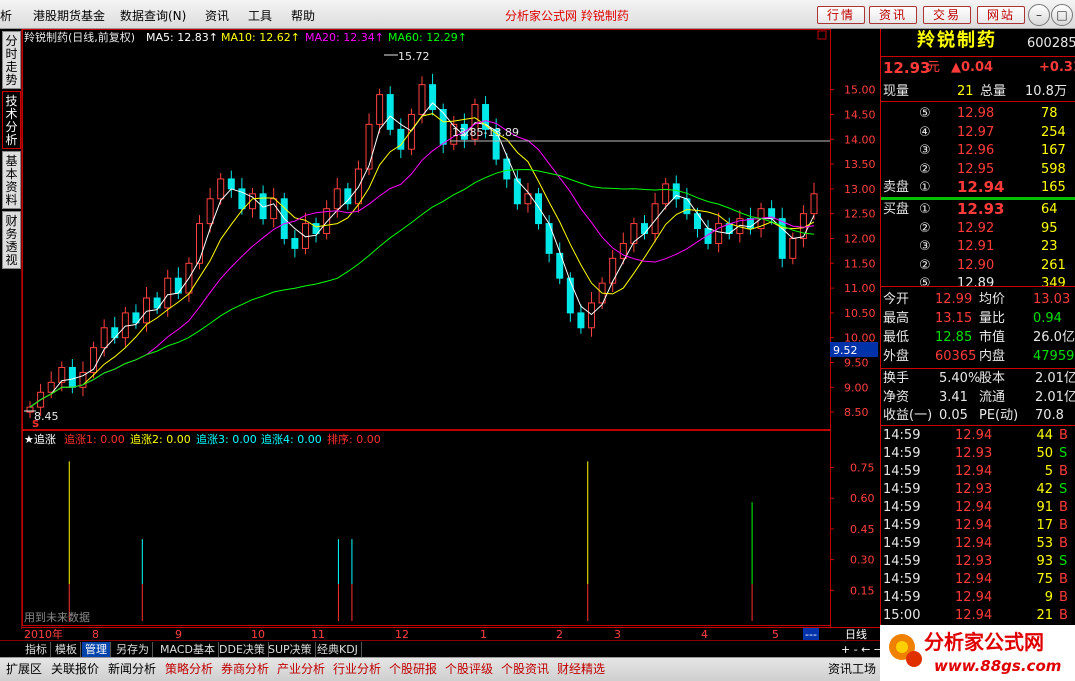  I want to click on range-label: 13.85-13.89, so click(485, 132).